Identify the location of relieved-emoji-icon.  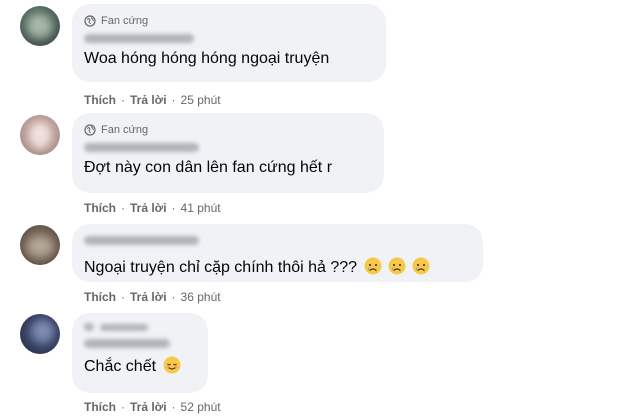
(171, 365).